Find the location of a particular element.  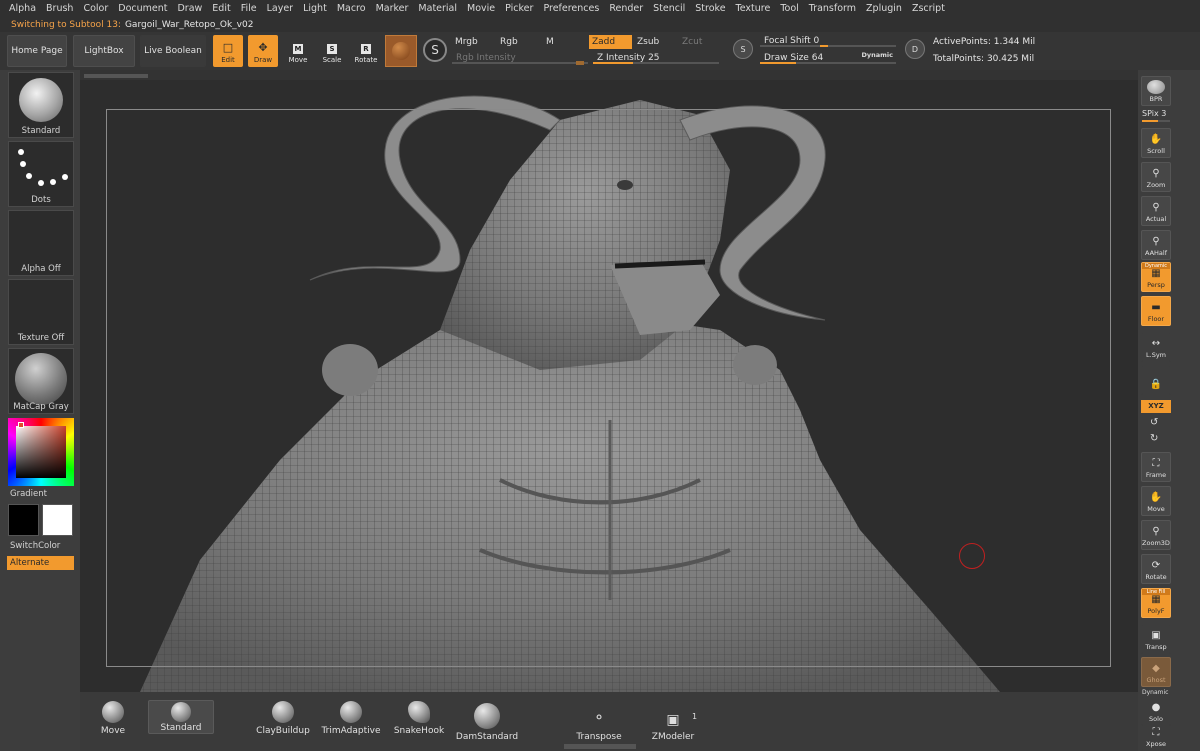

move-view-button: ✋ Move is located at coordinates (1156, 501).